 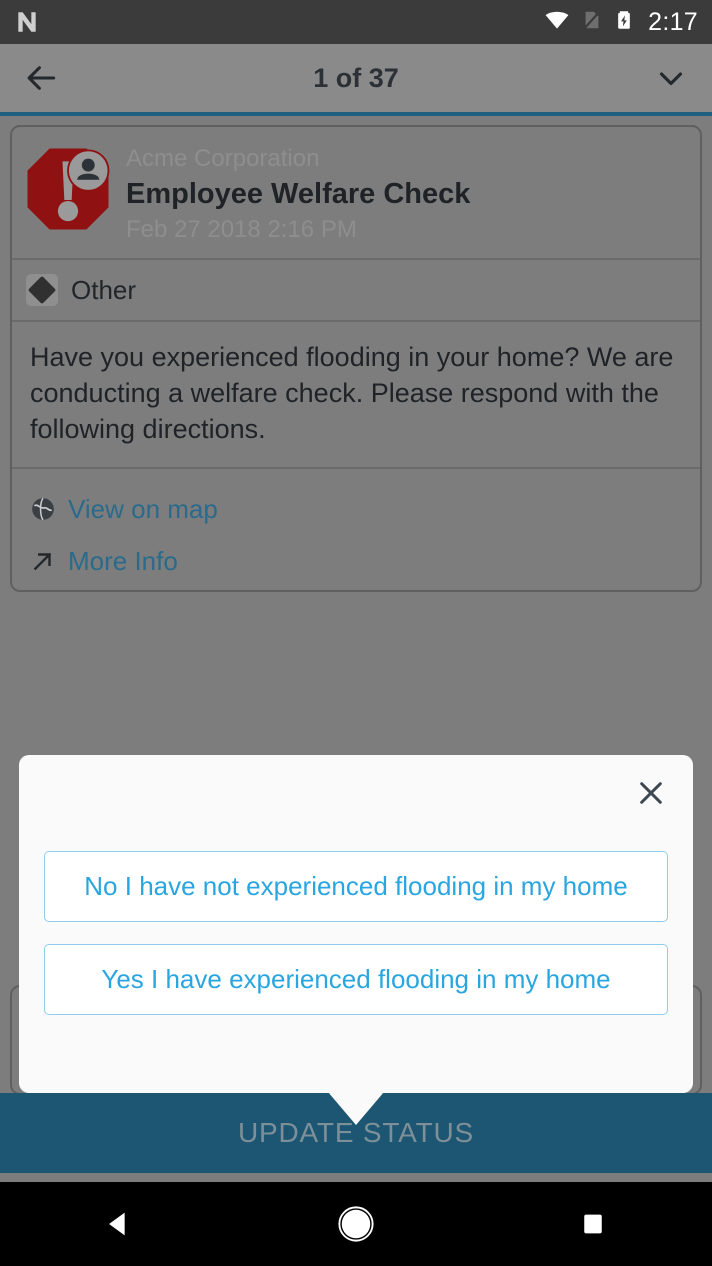 What do you see at coordinates (43, 561) in the screenshot?
I see `arrow-up-right-icon` at bounding box center [43, 561].